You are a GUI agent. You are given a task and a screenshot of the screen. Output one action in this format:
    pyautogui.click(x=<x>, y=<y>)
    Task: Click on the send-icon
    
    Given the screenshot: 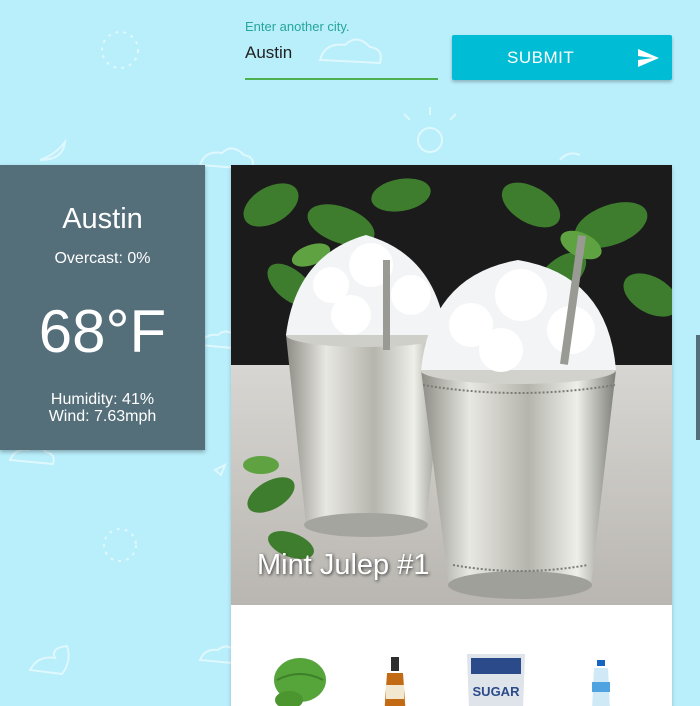 What is the action you would take?
    pyautogui.click(x=648, y=58)
    